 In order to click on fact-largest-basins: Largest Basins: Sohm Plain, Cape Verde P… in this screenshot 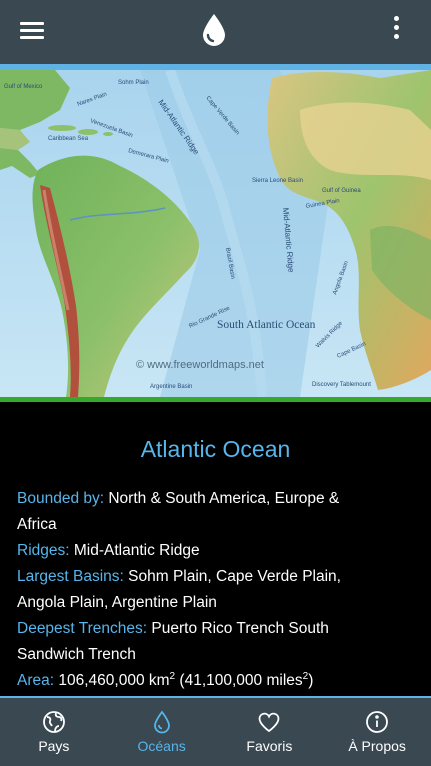, I will do `click(195, 590)`.